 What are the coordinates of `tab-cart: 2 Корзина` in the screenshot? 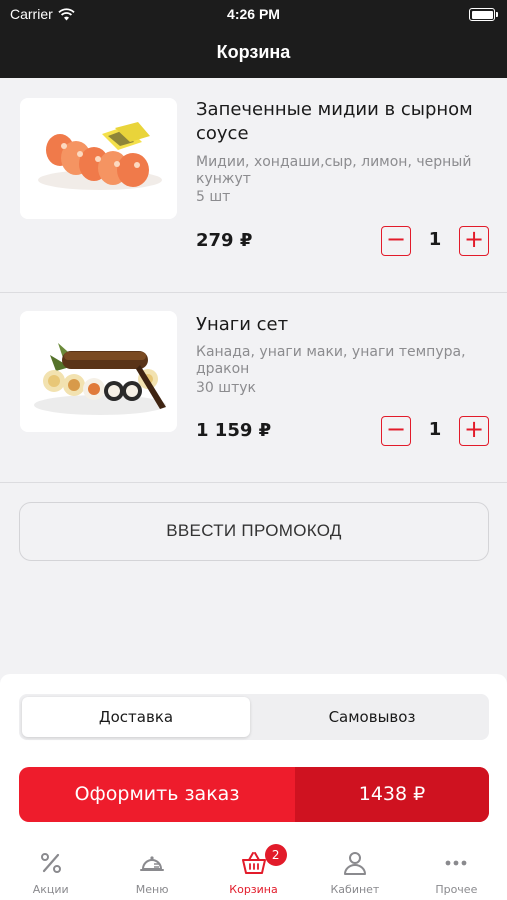 It's located at (253, 869).